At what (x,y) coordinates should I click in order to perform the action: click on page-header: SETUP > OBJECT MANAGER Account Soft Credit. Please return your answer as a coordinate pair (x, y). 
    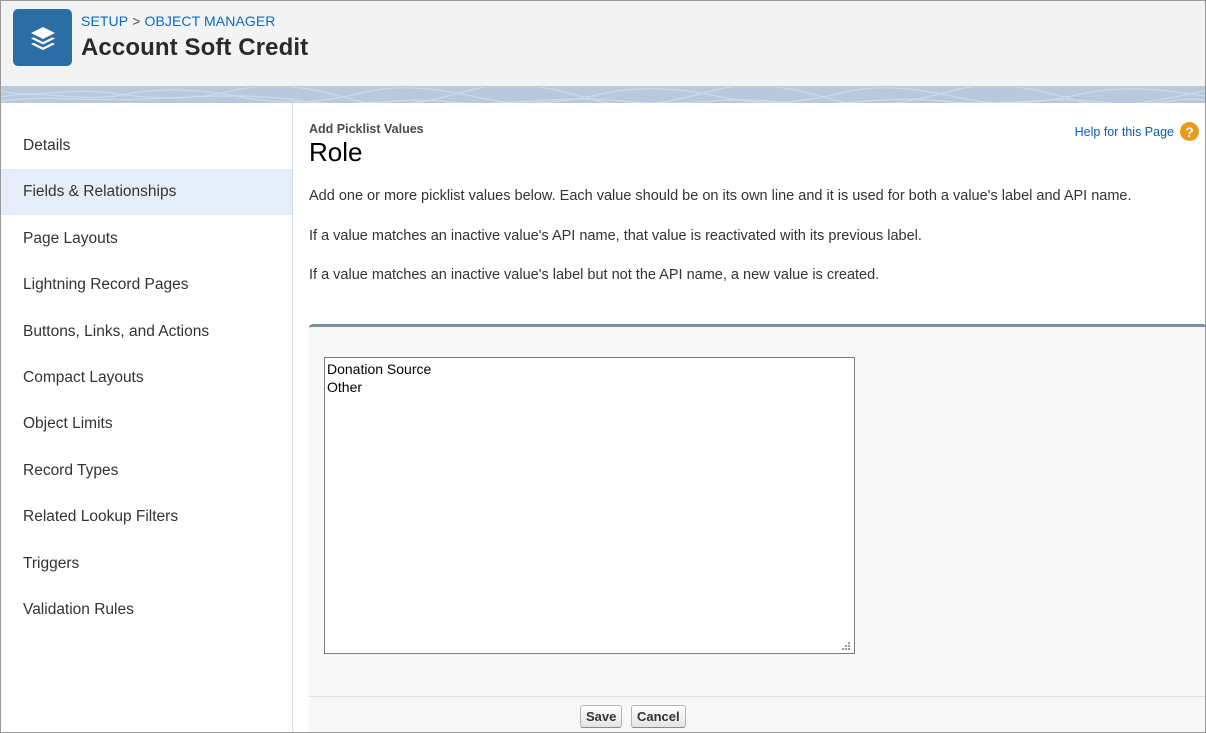
    Looking at the image, I should click on (603, 44).